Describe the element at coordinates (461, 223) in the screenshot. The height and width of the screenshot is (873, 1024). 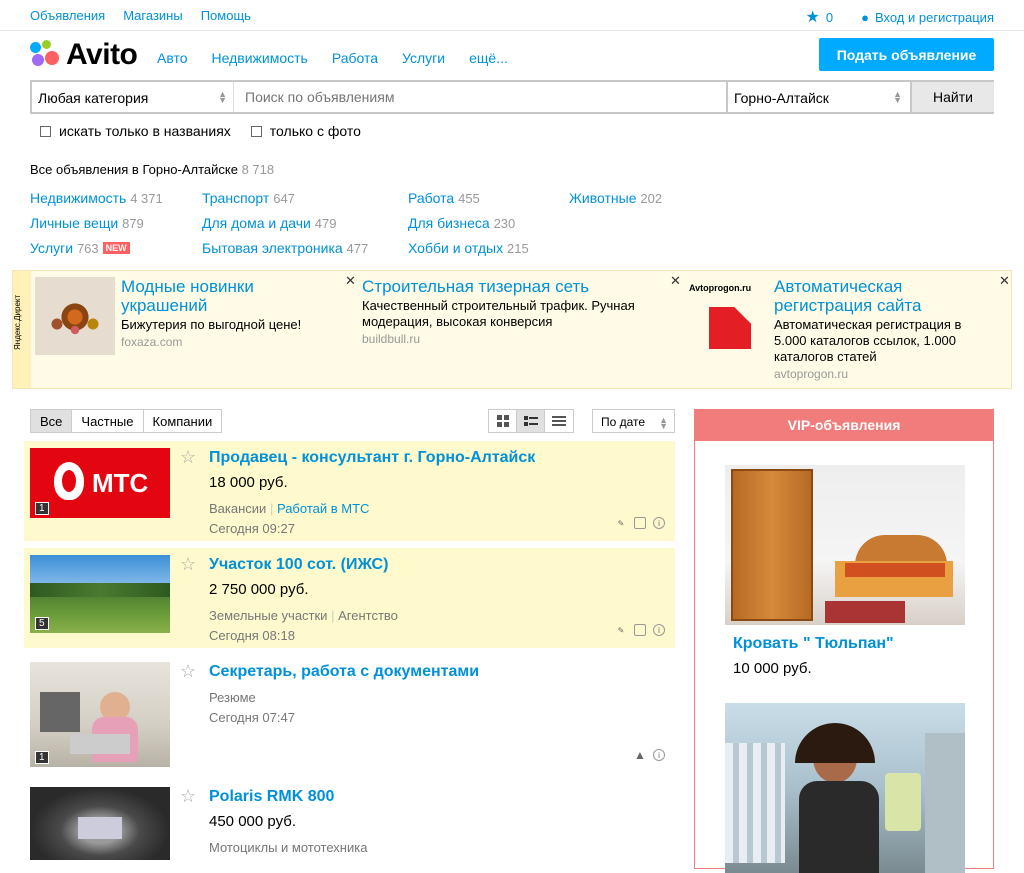
I see `category-item: Для бизнеса 230` at that location.